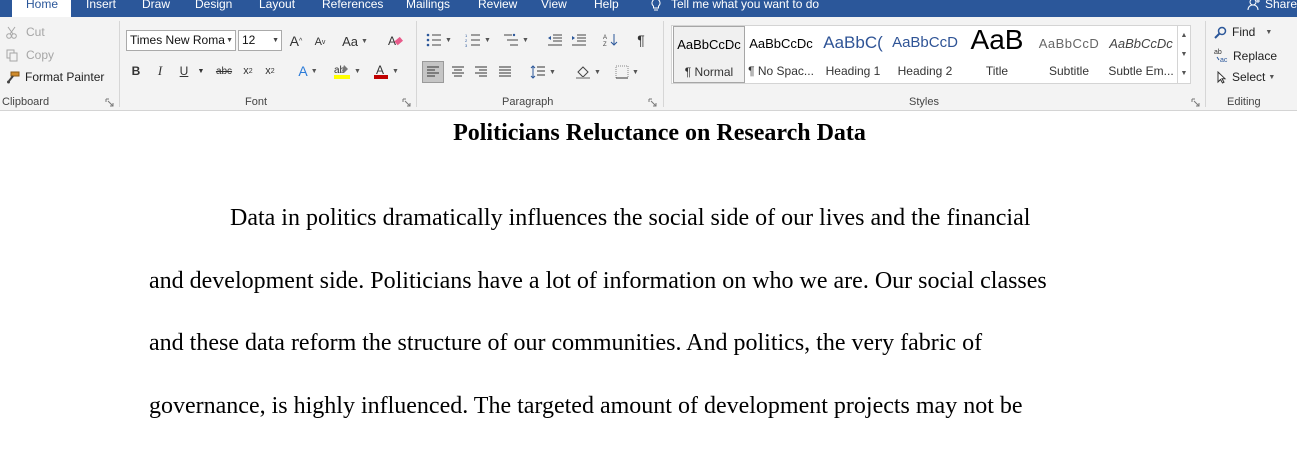 The width and height of the screenshot is (1297, 451). I want to click on align-left-icon, so click(433, 72).